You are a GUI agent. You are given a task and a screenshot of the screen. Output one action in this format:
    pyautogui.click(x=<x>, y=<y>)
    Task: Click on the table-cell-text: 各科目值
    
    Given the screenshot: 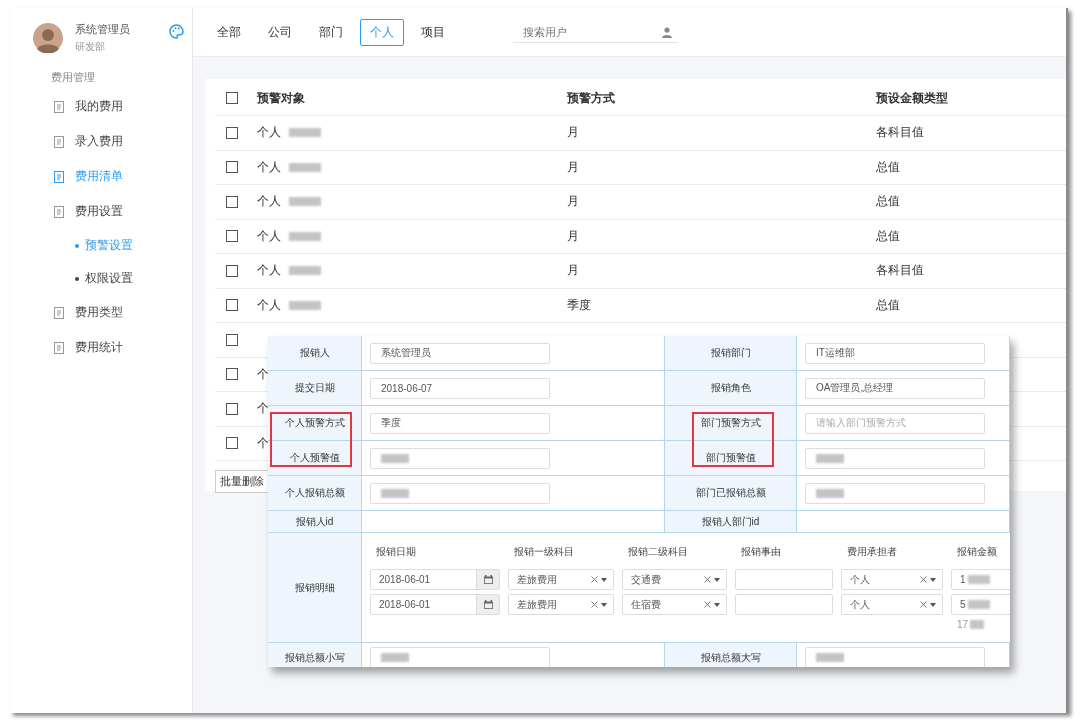 What is the action you would take?
    pyautogui.click(x=900, y=133)
    